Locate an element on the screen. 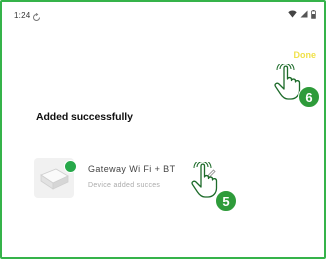 The image size is (326, 259). status-icons is located at coordinates (302, 14).